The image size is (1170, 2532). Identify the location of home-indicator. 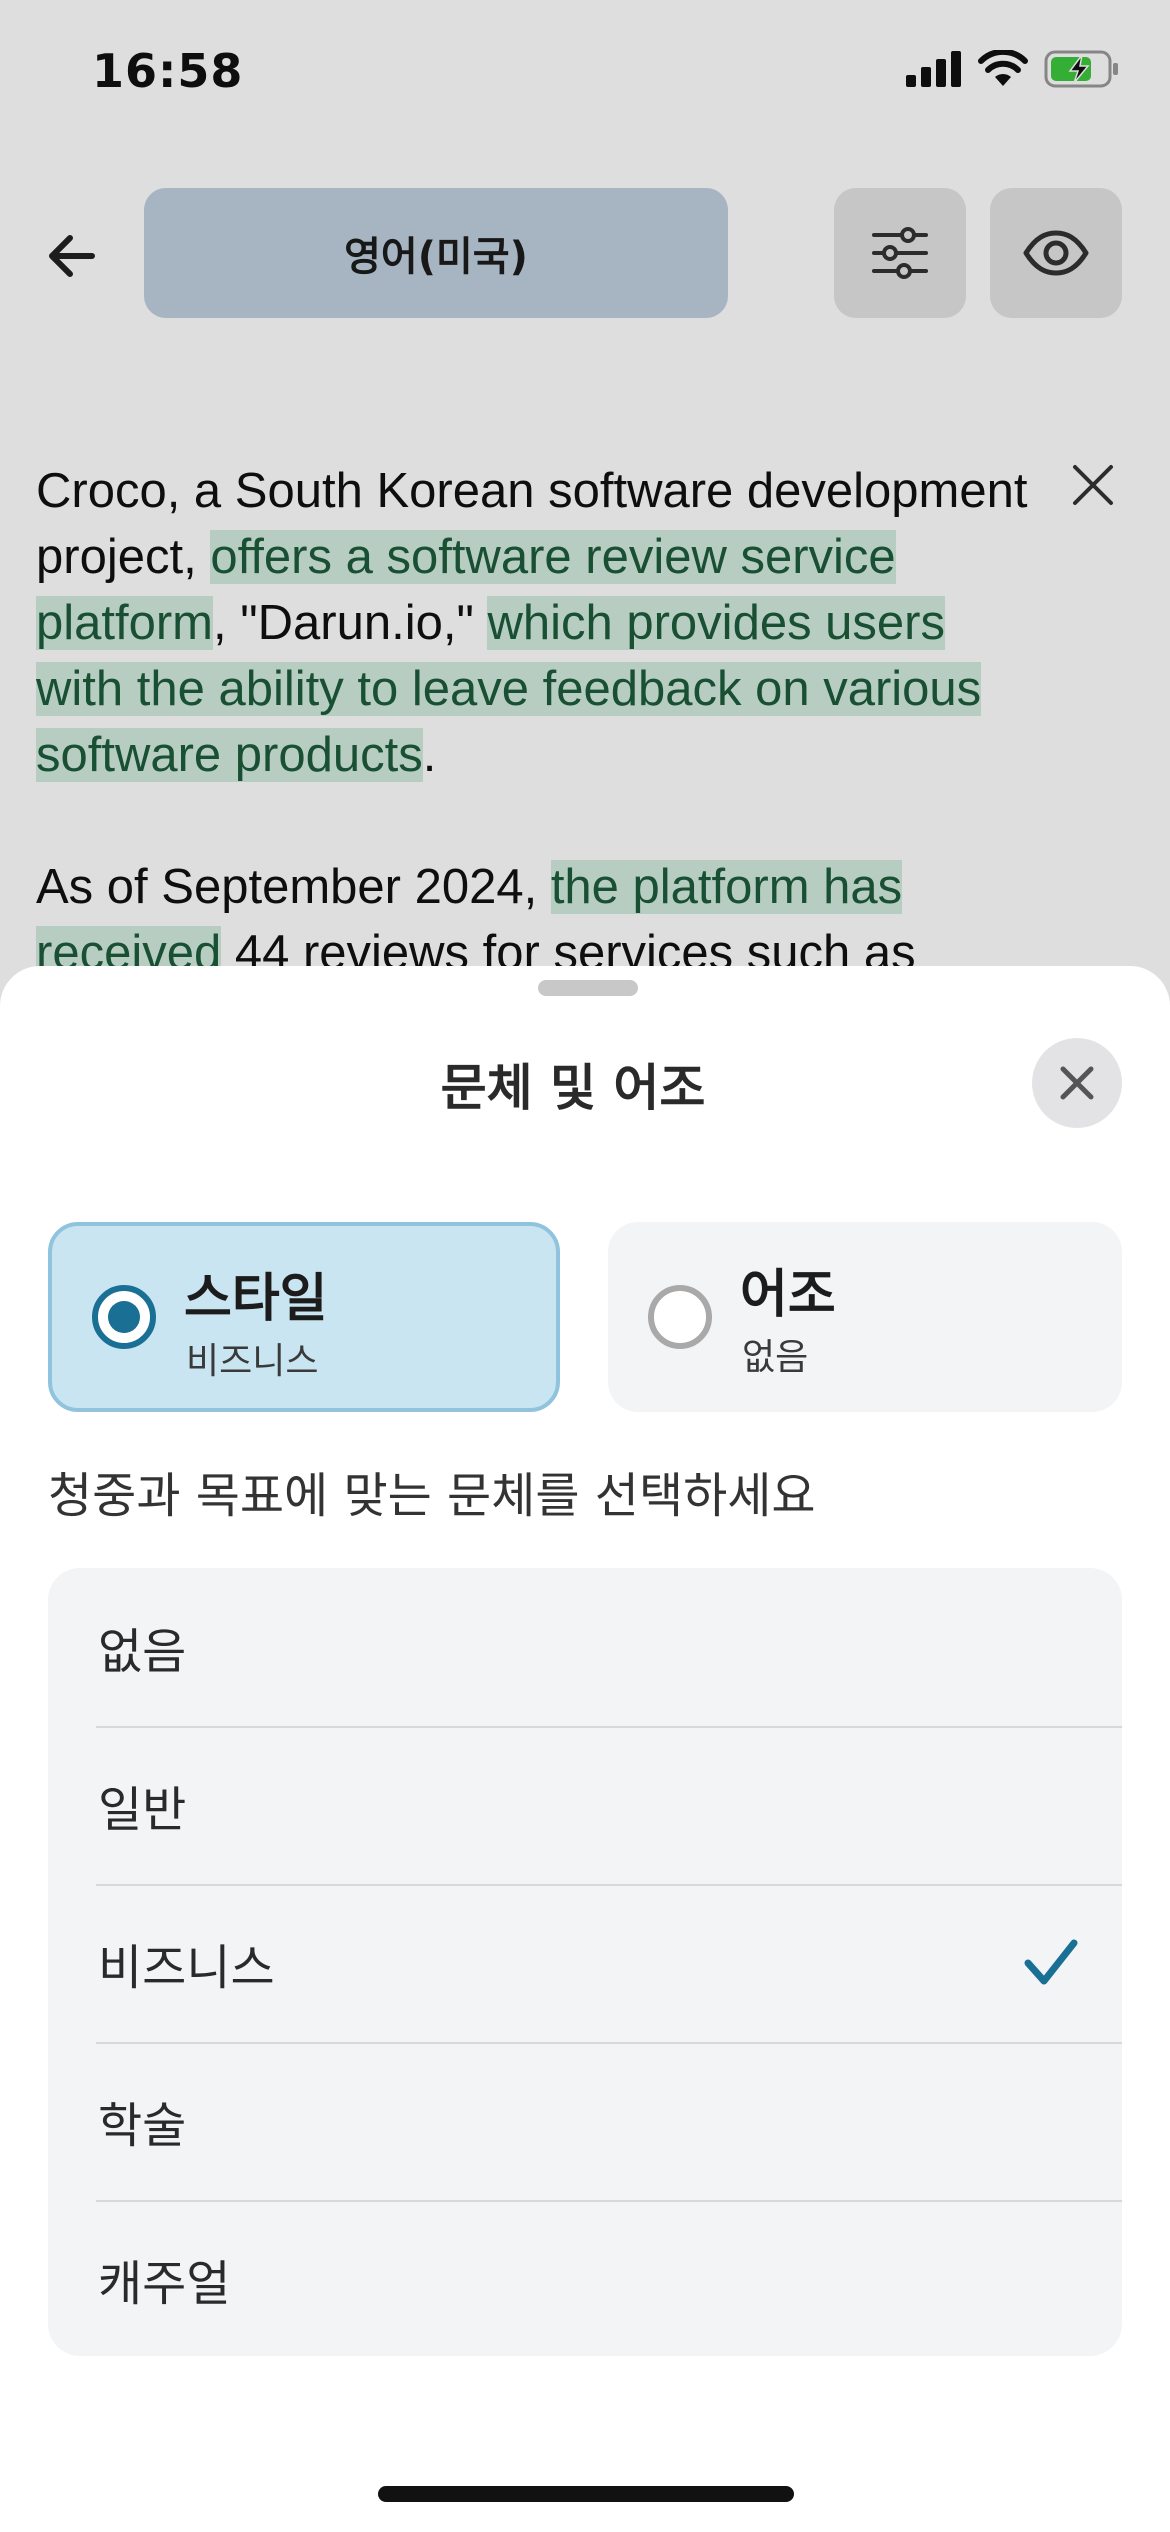
(586, 2494).